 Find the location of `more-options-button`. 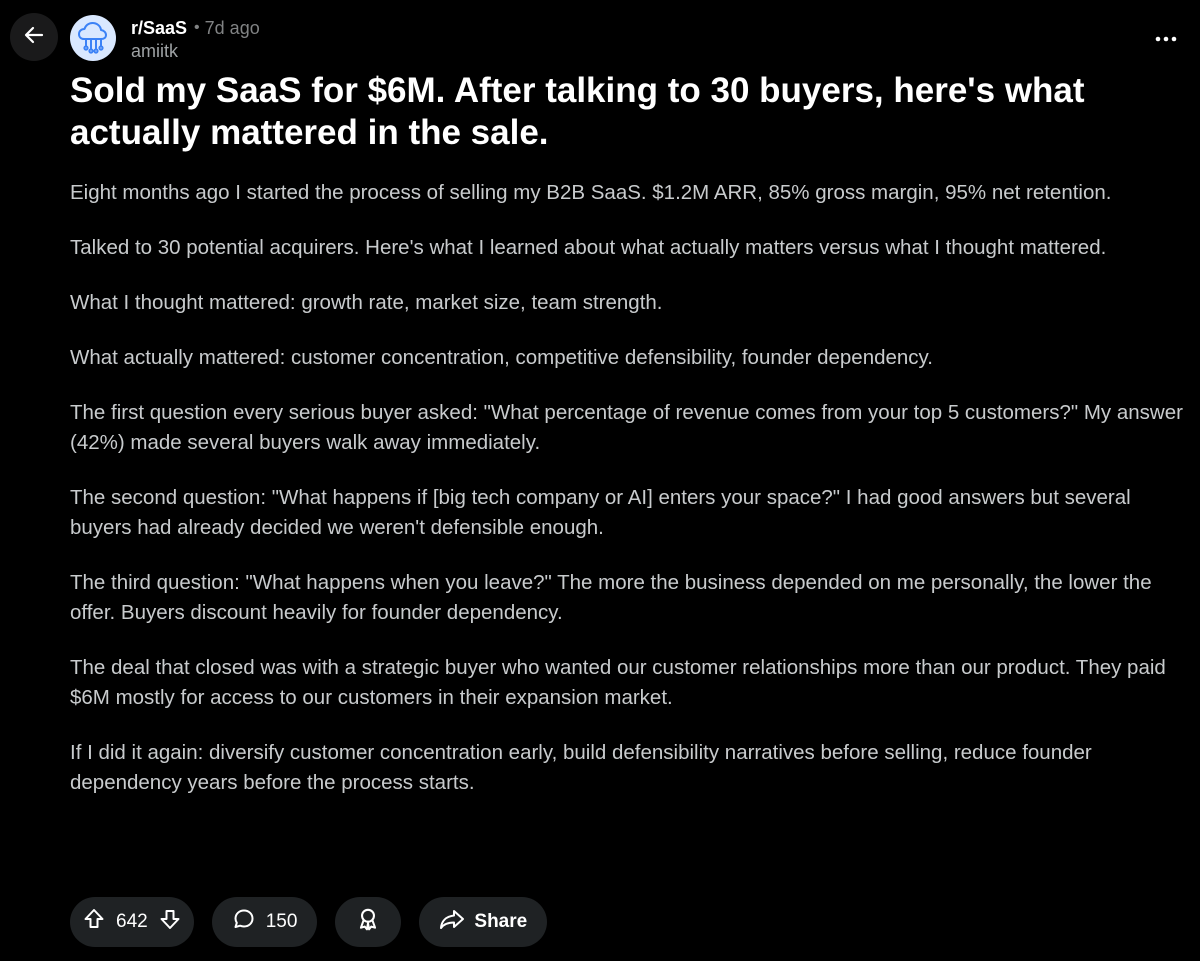

more-options-button is located at coordinates (1166, 38).